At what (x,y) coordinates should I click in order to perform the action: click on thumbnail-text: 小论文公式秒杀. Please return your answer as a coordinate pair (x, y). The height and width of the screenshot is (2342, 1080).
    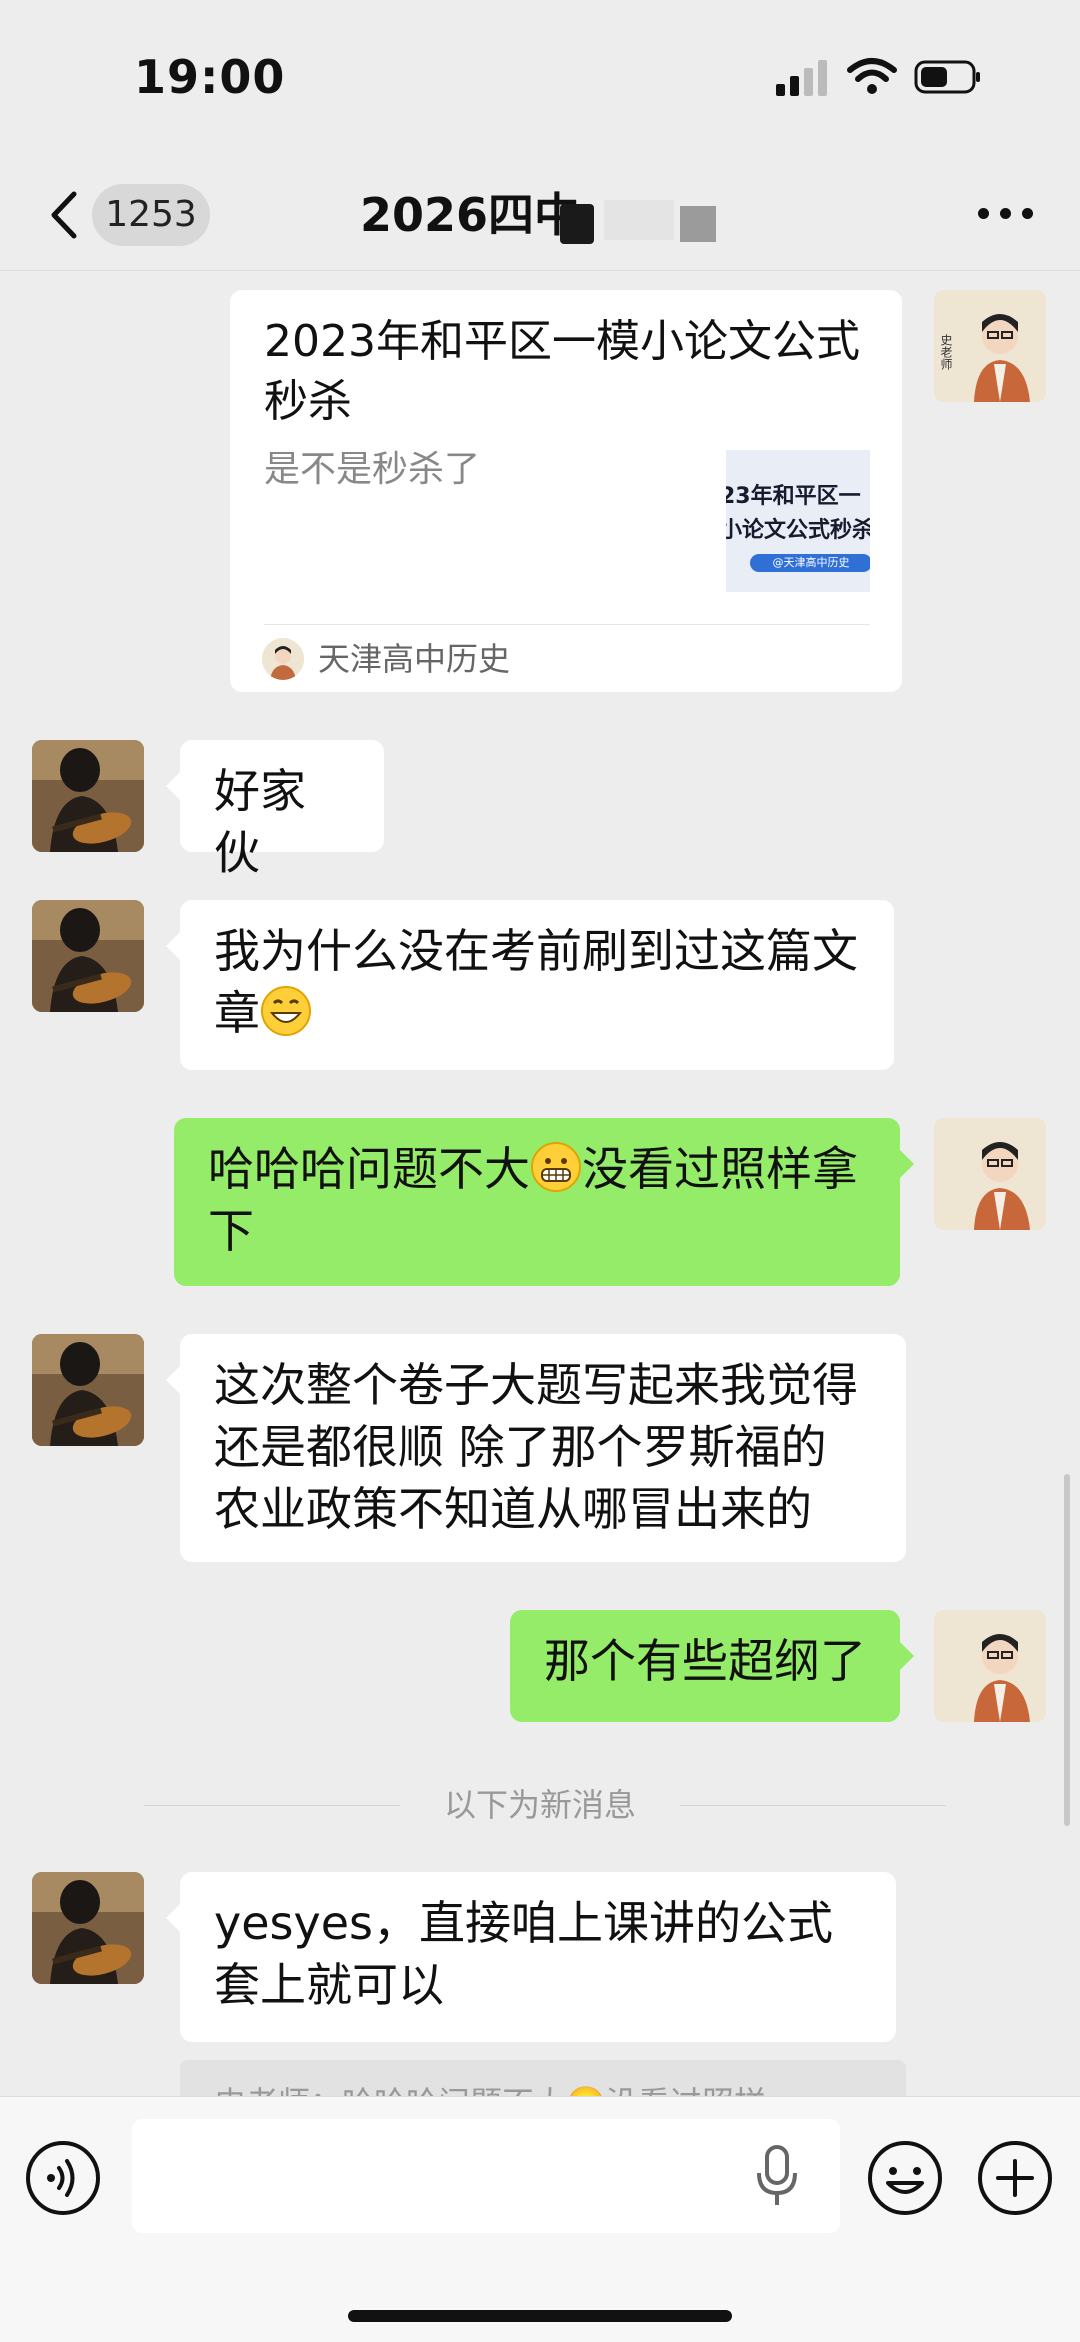
    Looking at the image, I should click on (798, 530).